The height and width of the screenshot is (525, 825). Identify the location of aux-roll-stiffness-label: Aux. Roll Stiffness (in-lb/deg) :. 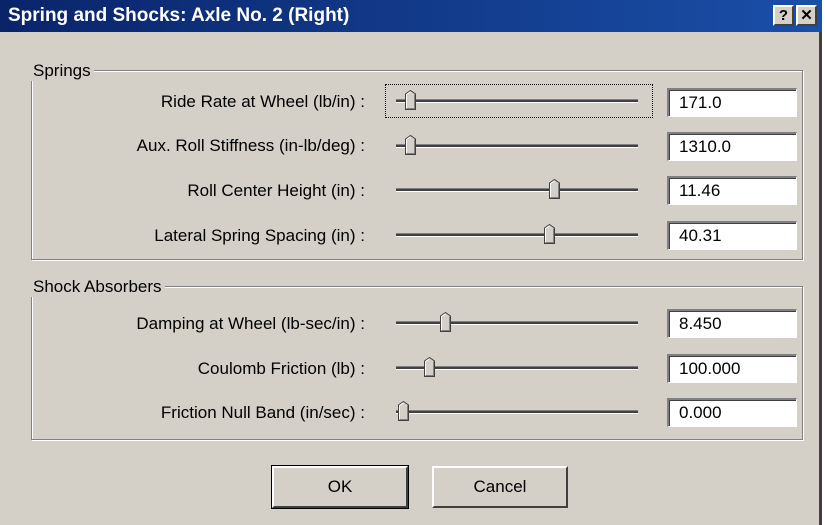
(250, 145).